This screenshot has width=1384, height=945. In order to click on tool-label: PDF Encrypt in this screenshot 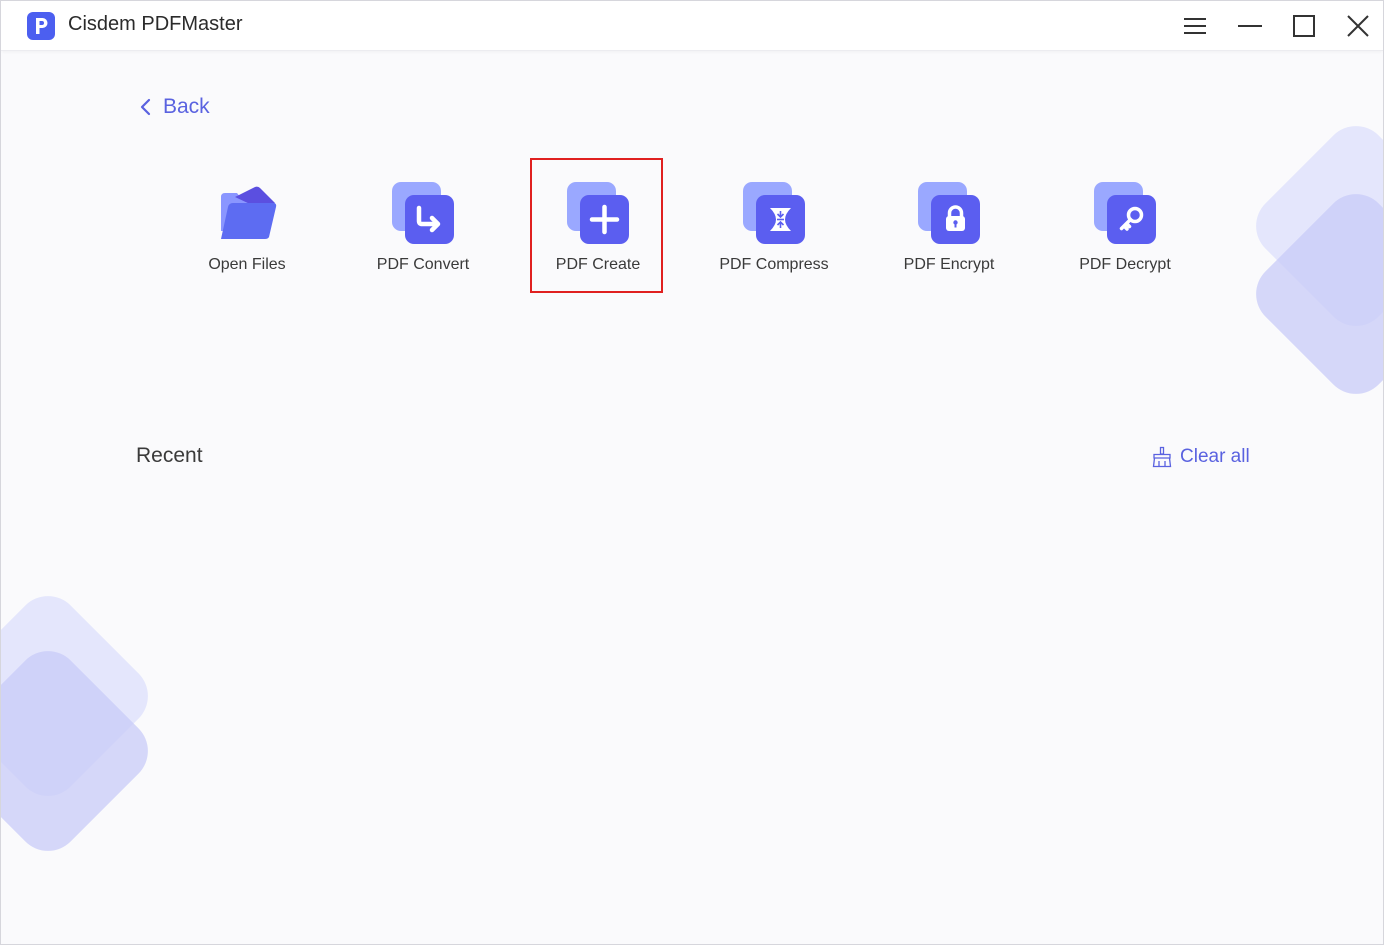, I will do `click(949, 264)`.